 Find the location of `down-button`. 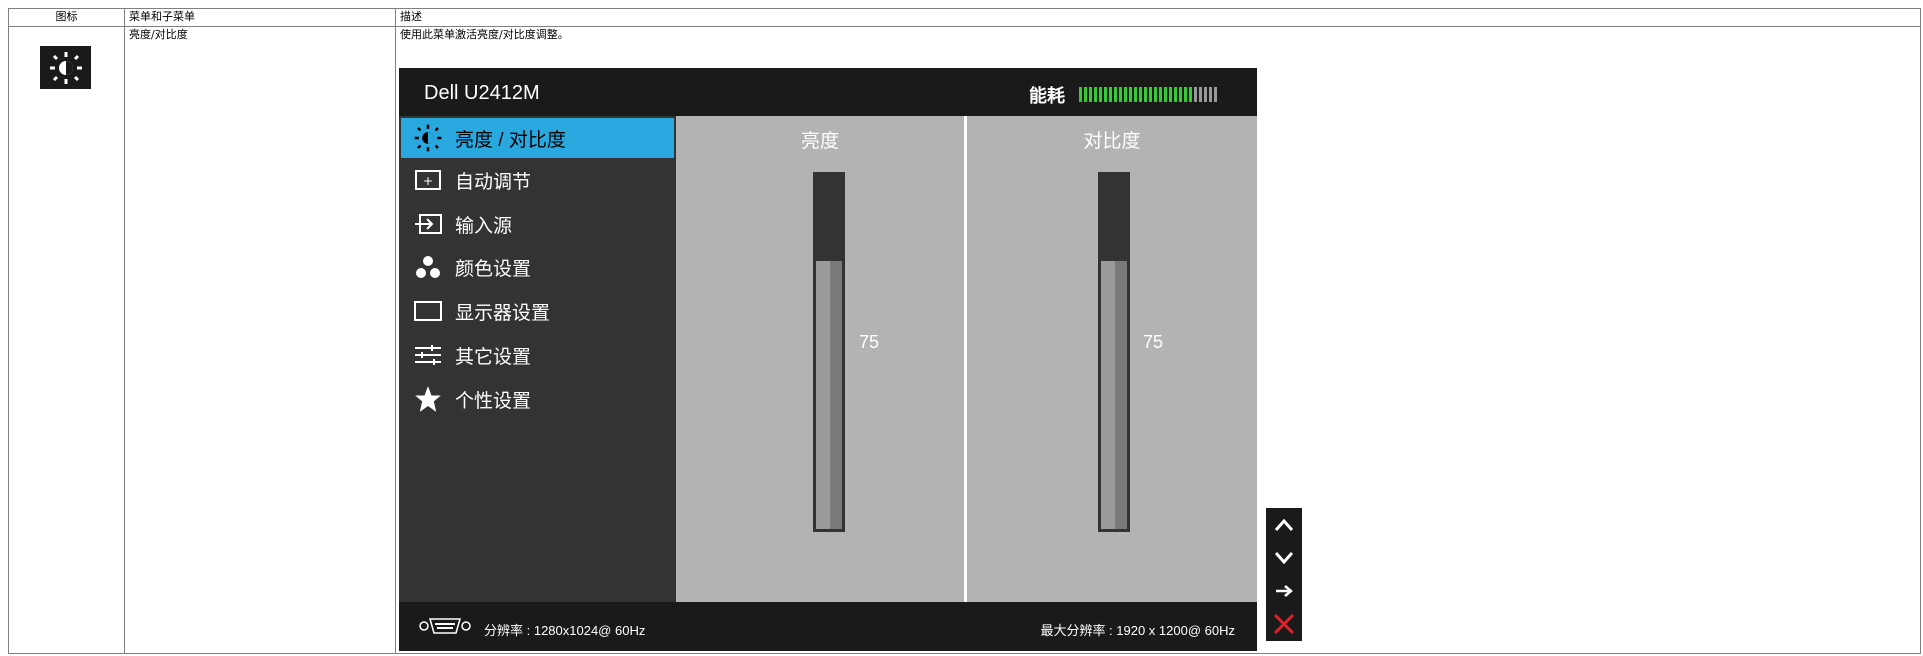

down-button is located at coordinates (1284, 558).